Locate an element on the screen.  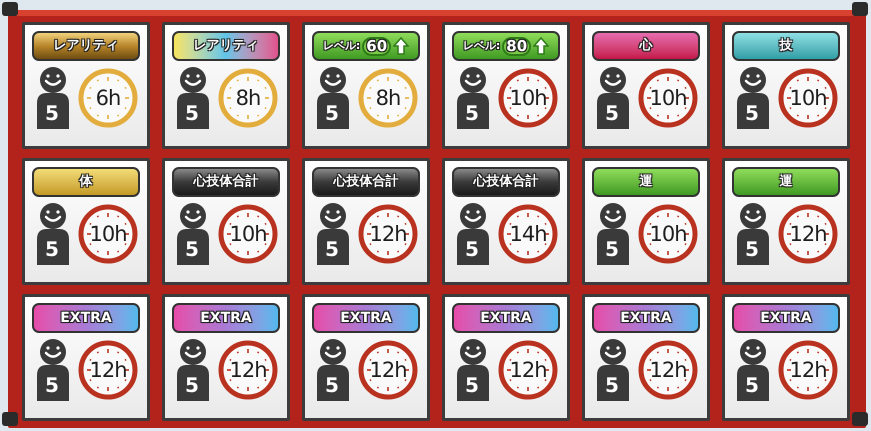
card: 心 5 10h is located at coordinates (646, 85).